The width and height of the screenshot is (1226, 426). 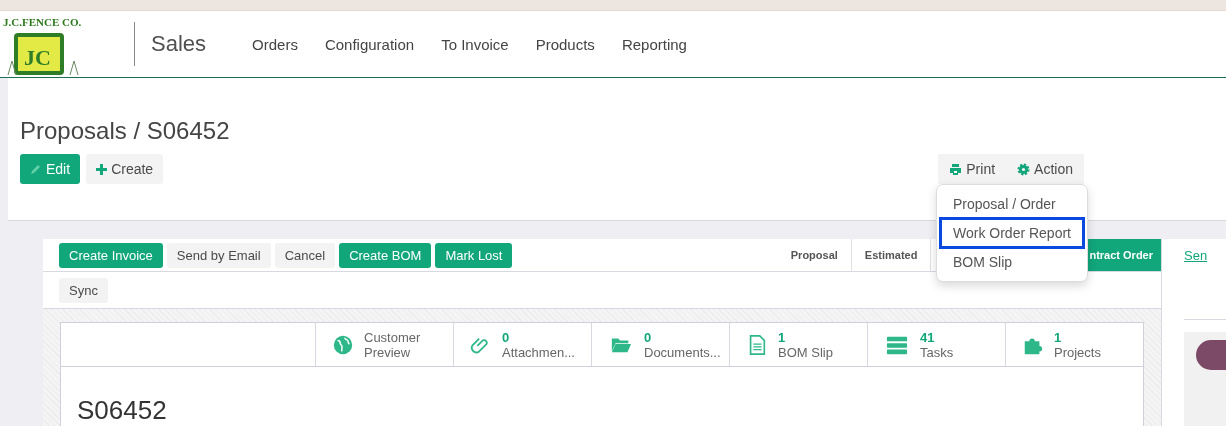 I want to click on menu-item: Configuration, so click(x=369, y=44).